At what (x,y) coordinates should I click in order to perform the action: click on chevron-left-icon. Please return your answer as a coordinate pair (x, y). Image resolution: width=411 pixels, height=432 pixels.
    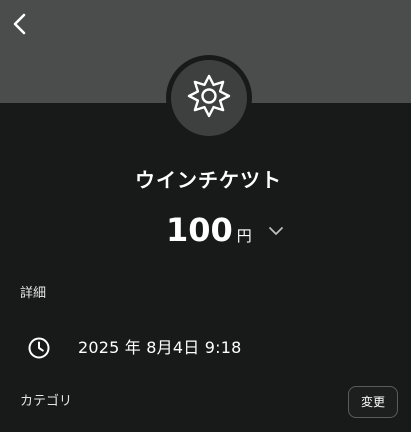
    Looking at the image, I should click on (20, 24).